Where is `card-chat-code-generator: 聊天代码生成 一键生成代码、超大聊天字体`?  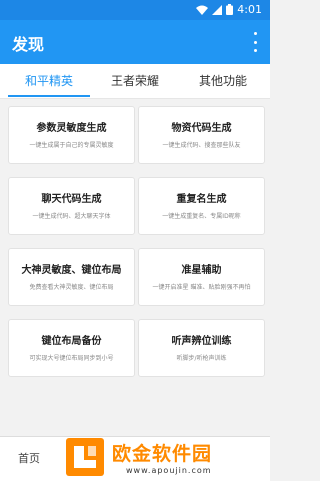 card-chat-code-generator: 聊天代码生成 一键生成代码、超大聊天字体 is located at coordinates (71, 206).